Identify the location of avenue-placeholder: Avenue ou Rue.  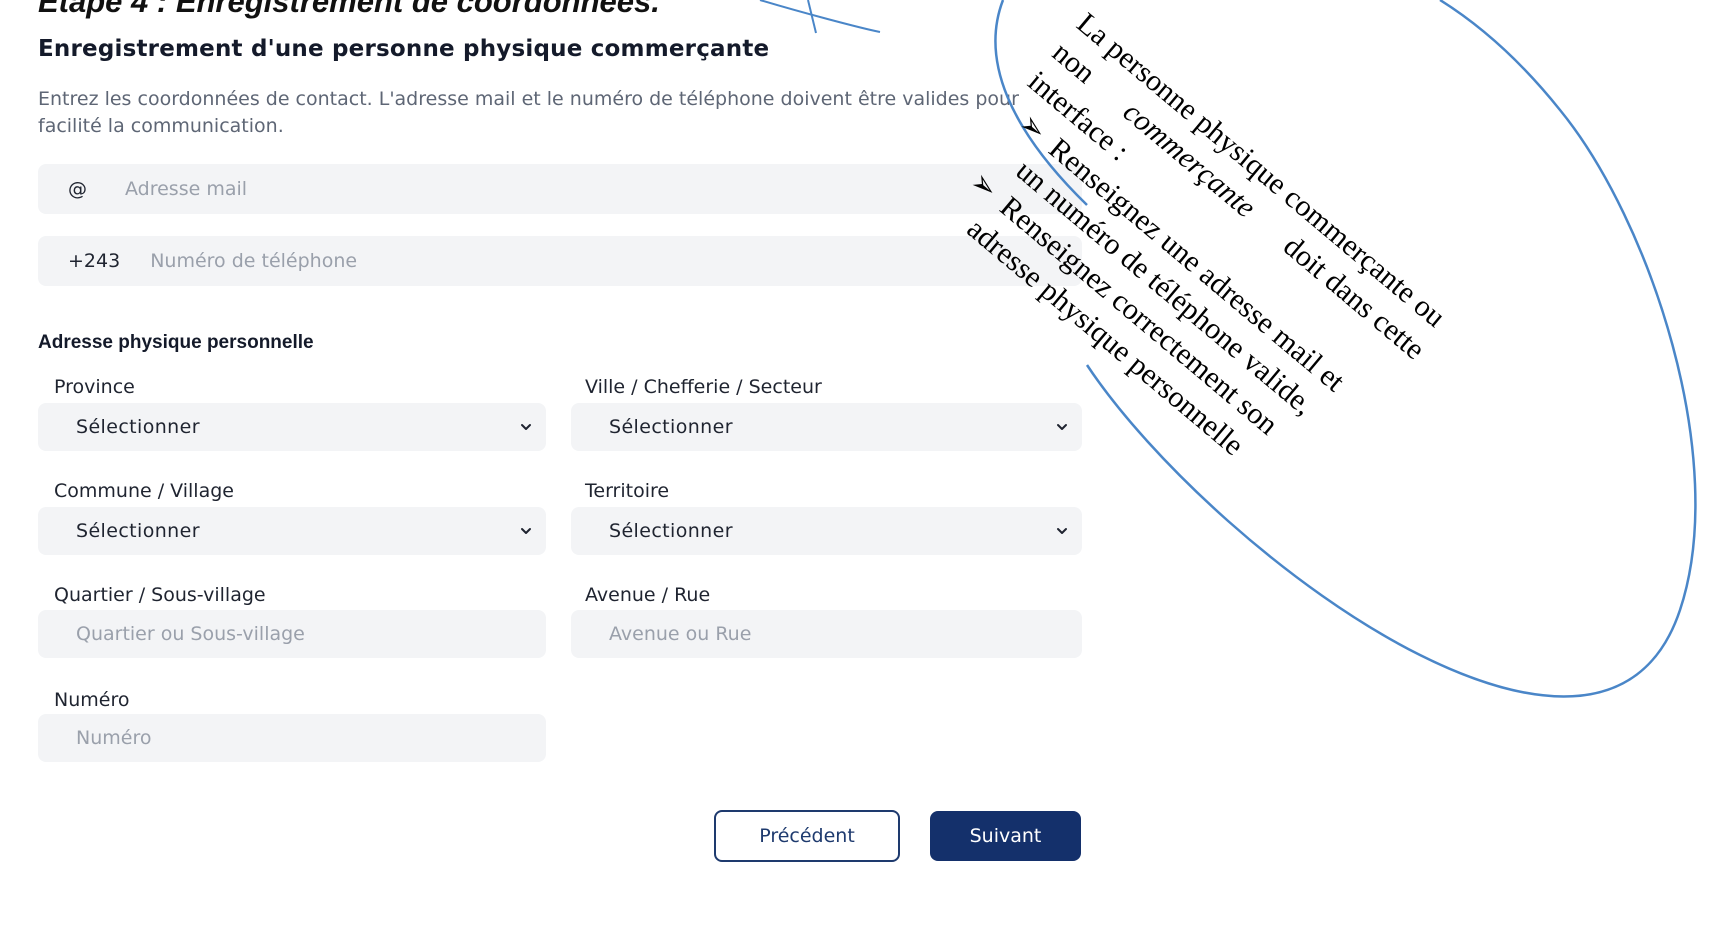
(680, 634).